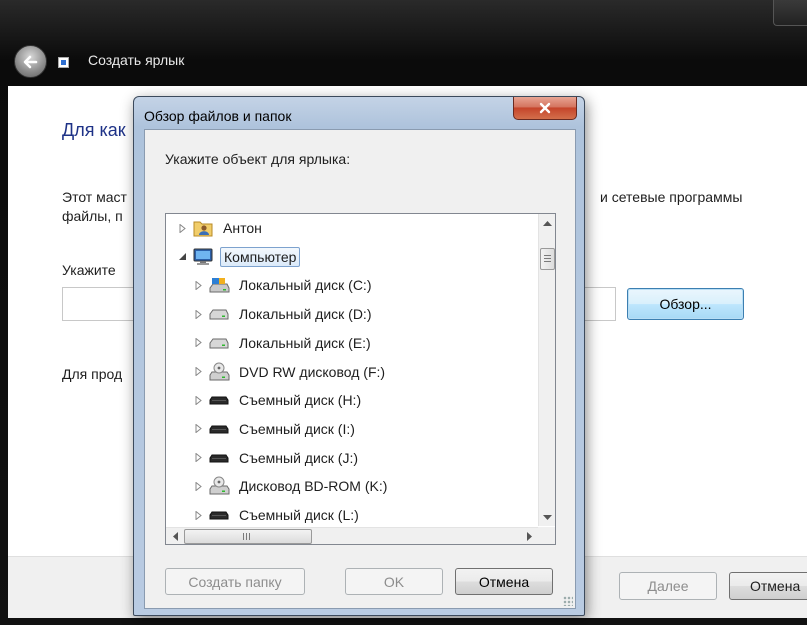  Describe the element at coordinates (394, 581) in the screenshot. I see `ok-button: OK` at that location.